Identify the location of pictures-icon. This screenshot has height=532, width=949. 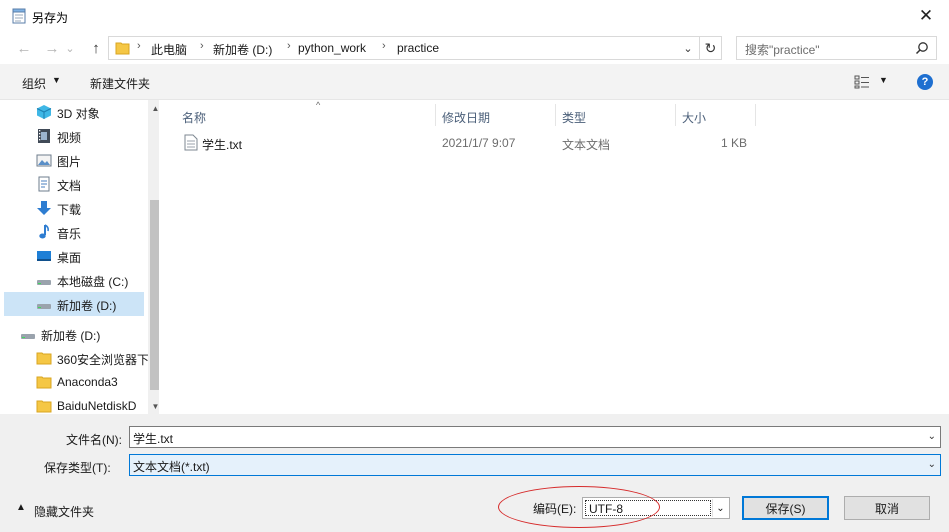
(44, 160).